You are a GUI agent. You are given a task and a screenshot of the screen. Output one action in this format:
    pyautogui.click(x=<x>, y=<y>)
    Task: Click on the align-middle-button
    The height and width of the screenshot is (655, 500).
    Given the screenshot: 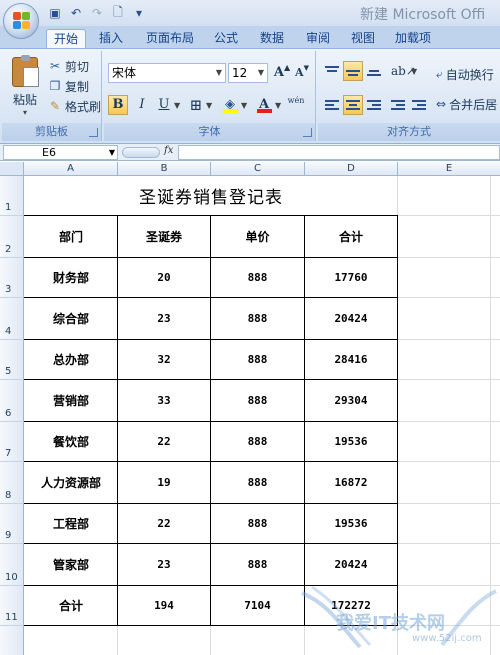 What is the action you would take?
    pyautogui.click(x=353, y=71)
    